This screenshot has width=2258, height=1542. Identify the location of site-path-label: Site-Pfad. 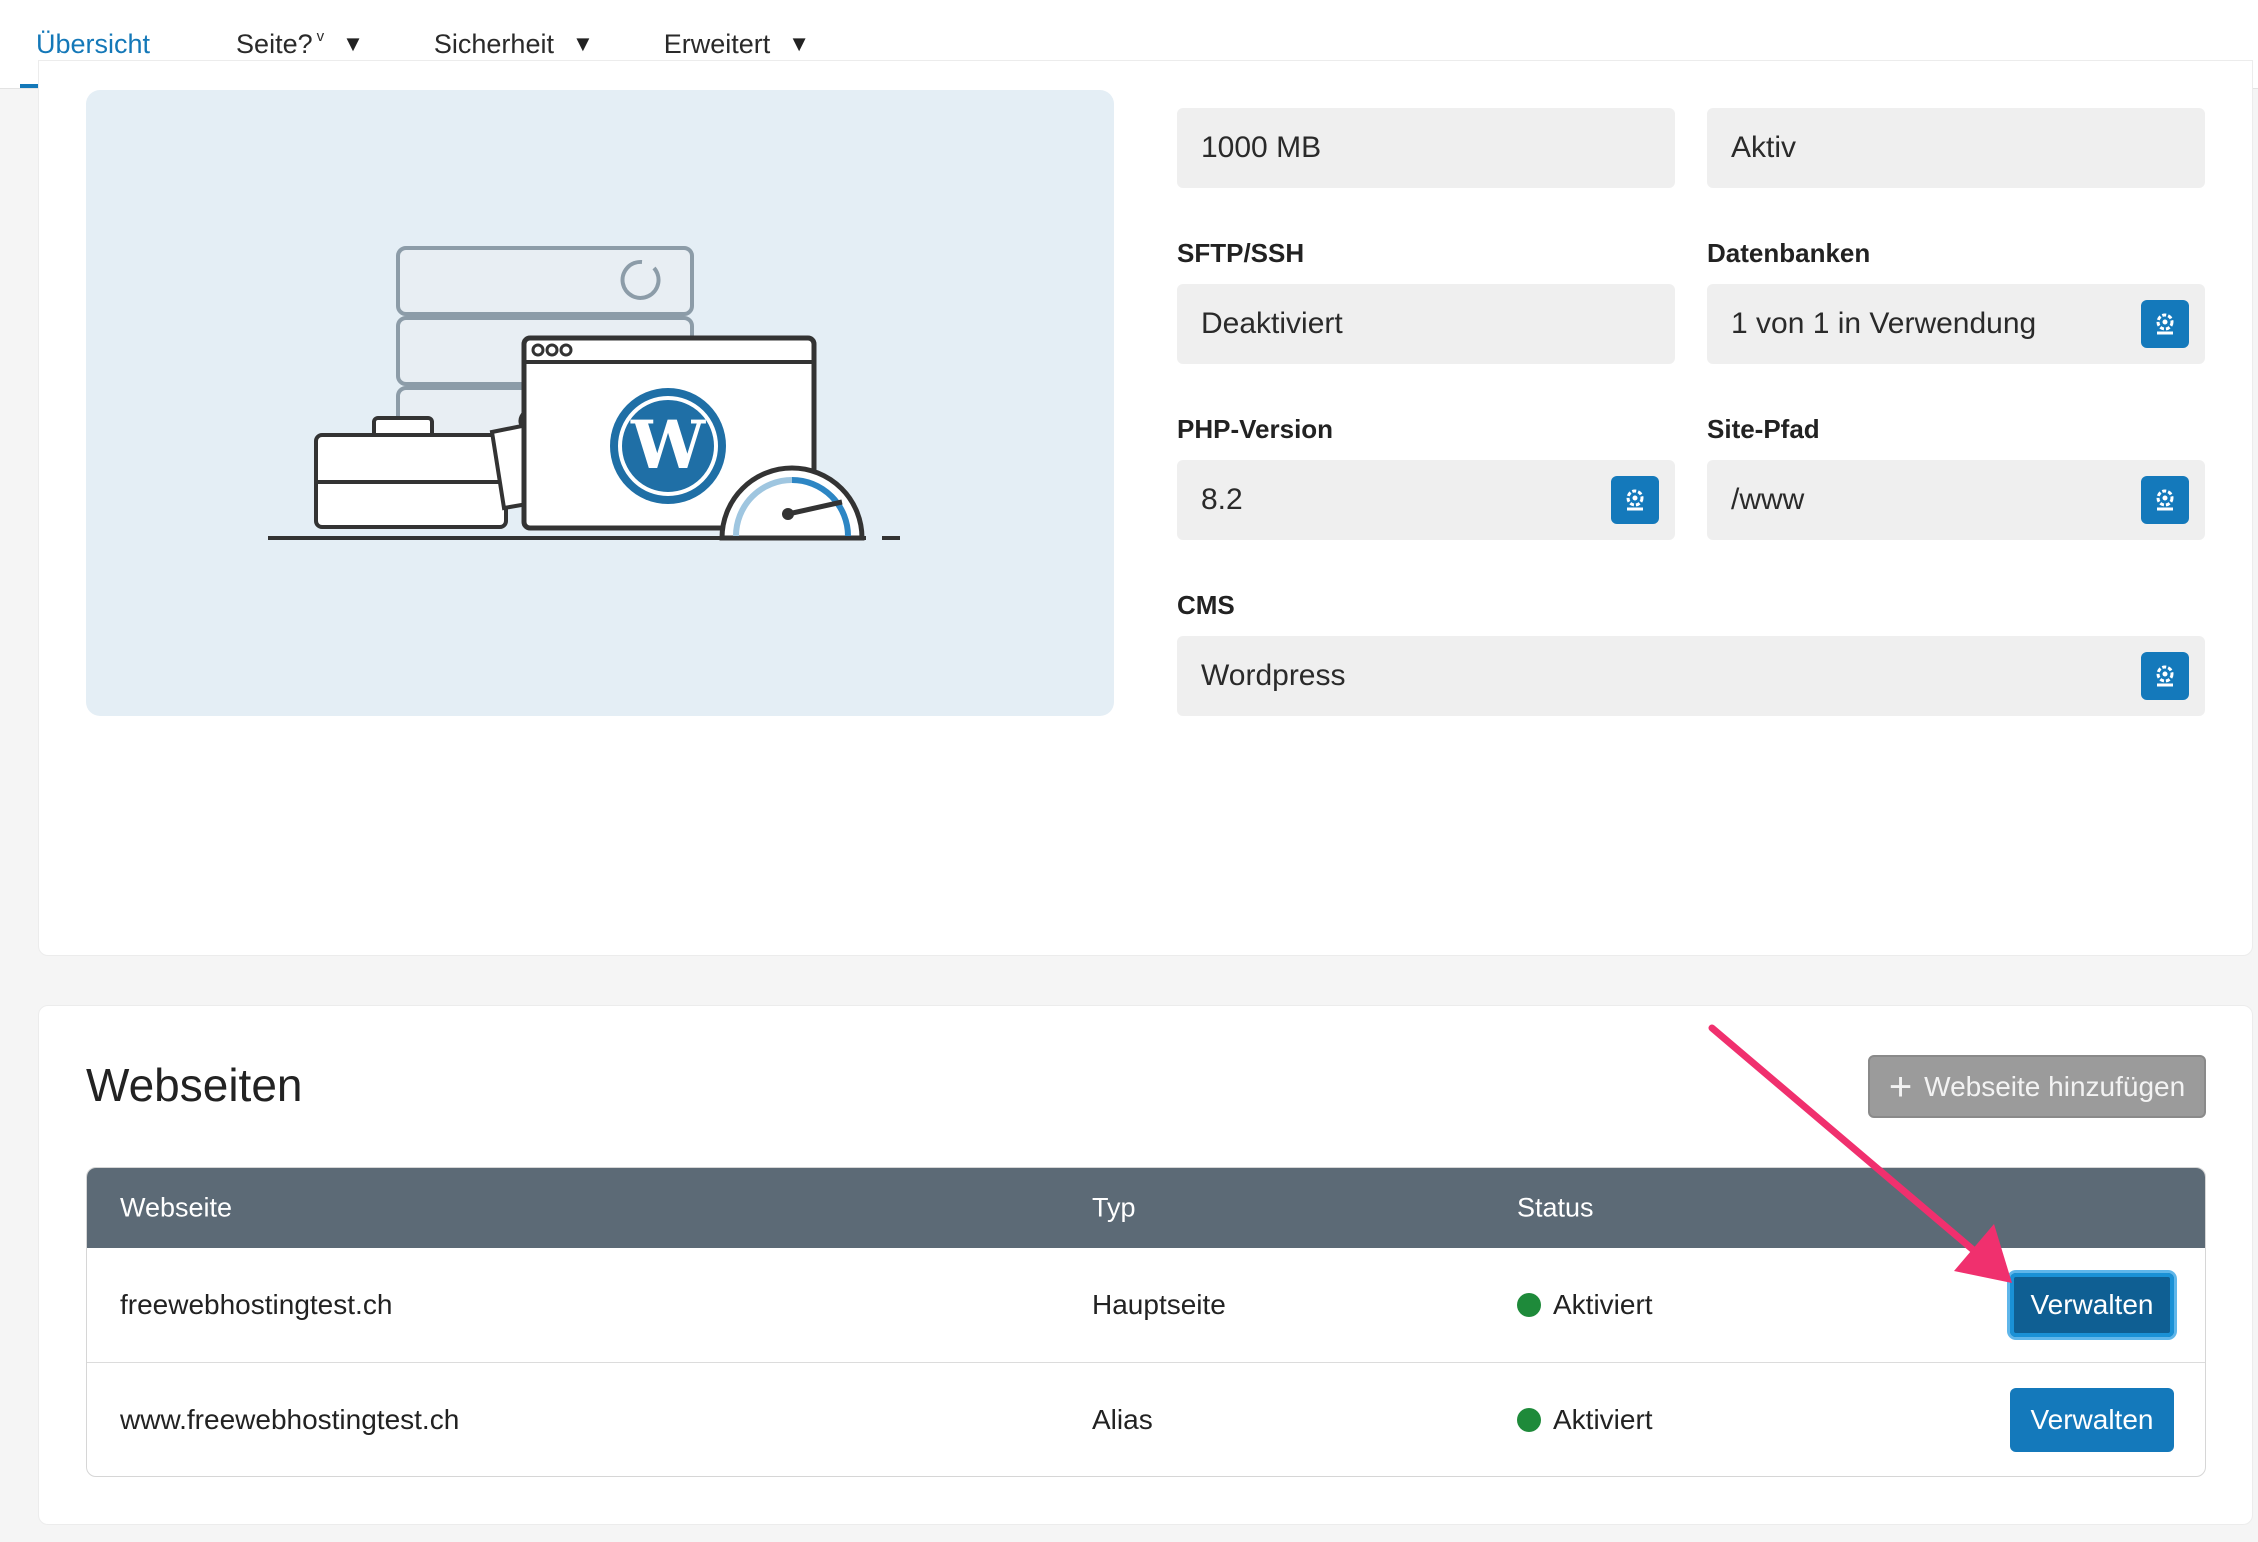
(1763, 429).